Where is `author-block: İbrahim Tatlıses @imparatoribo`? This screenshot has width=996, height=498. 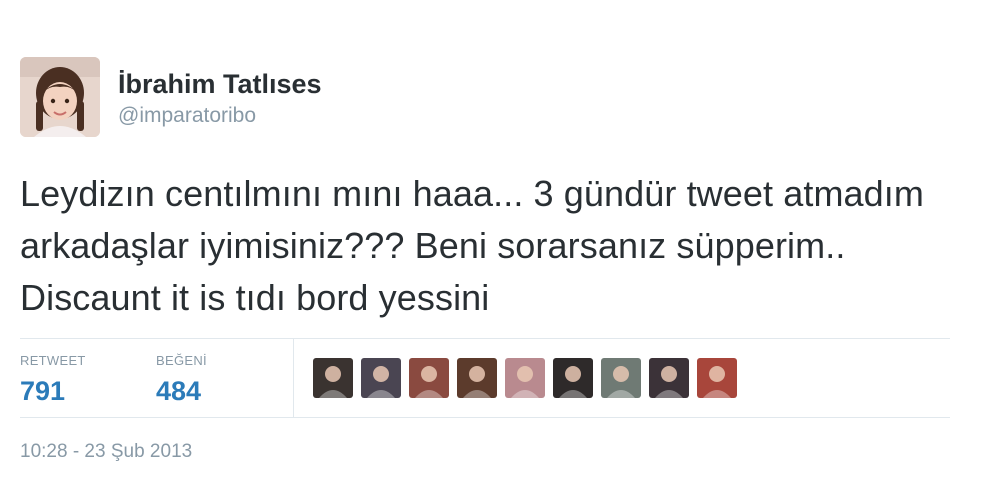
author-block: İbrahim Tatlıses @imparatoribo is located at coordinates (220, 99).